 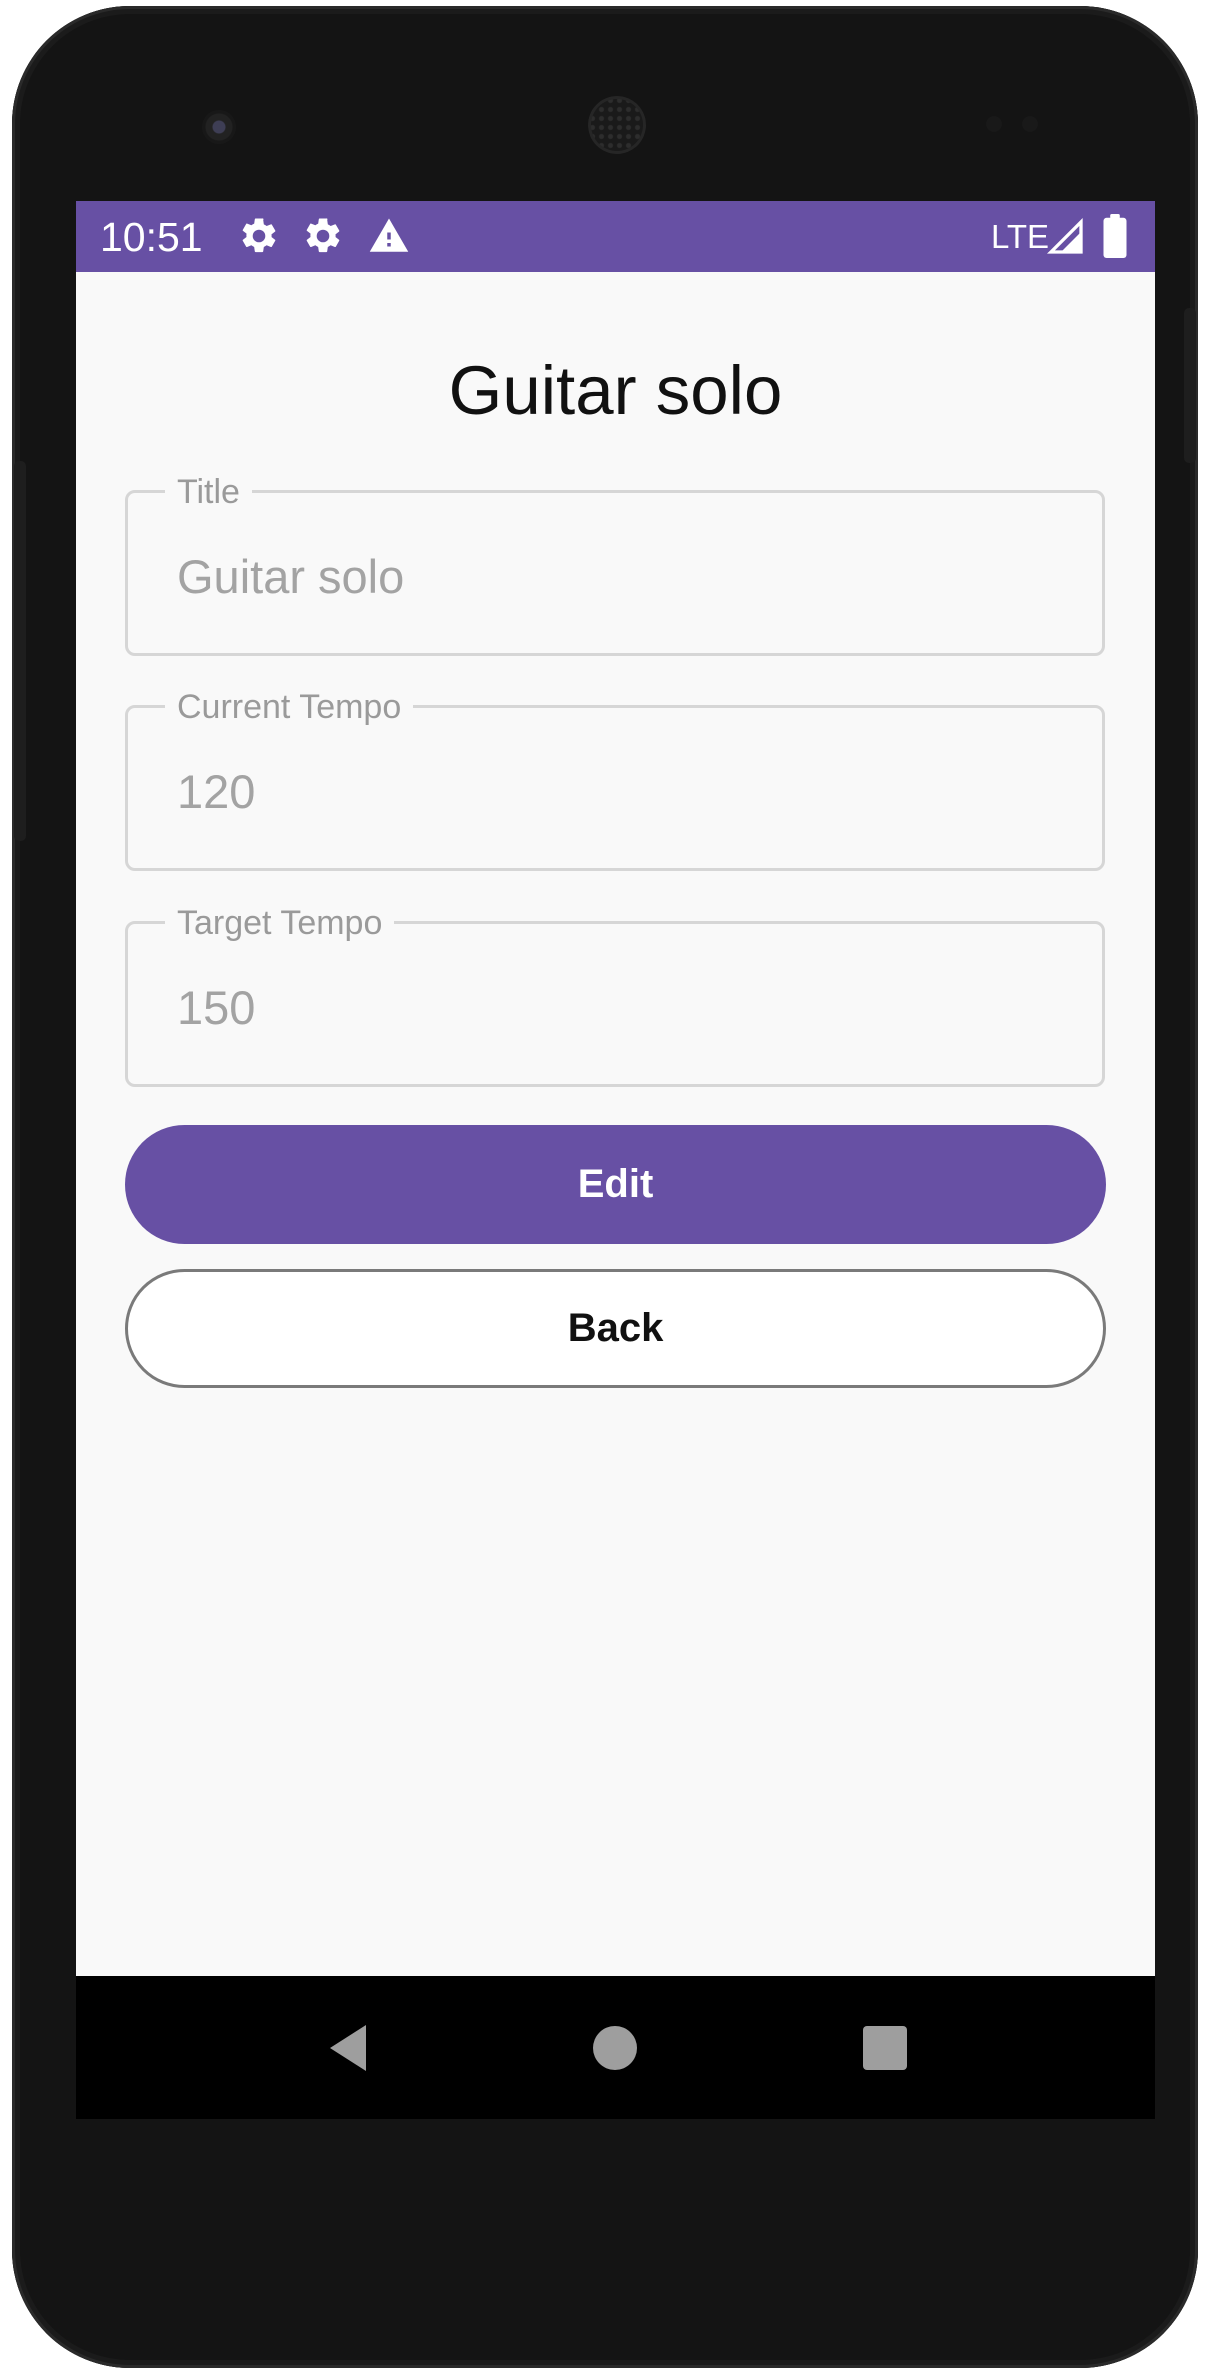 What do you see at coordinates (389, 235) in the screenshot?
I see `warning-icon` at bounding box center [389, 235].